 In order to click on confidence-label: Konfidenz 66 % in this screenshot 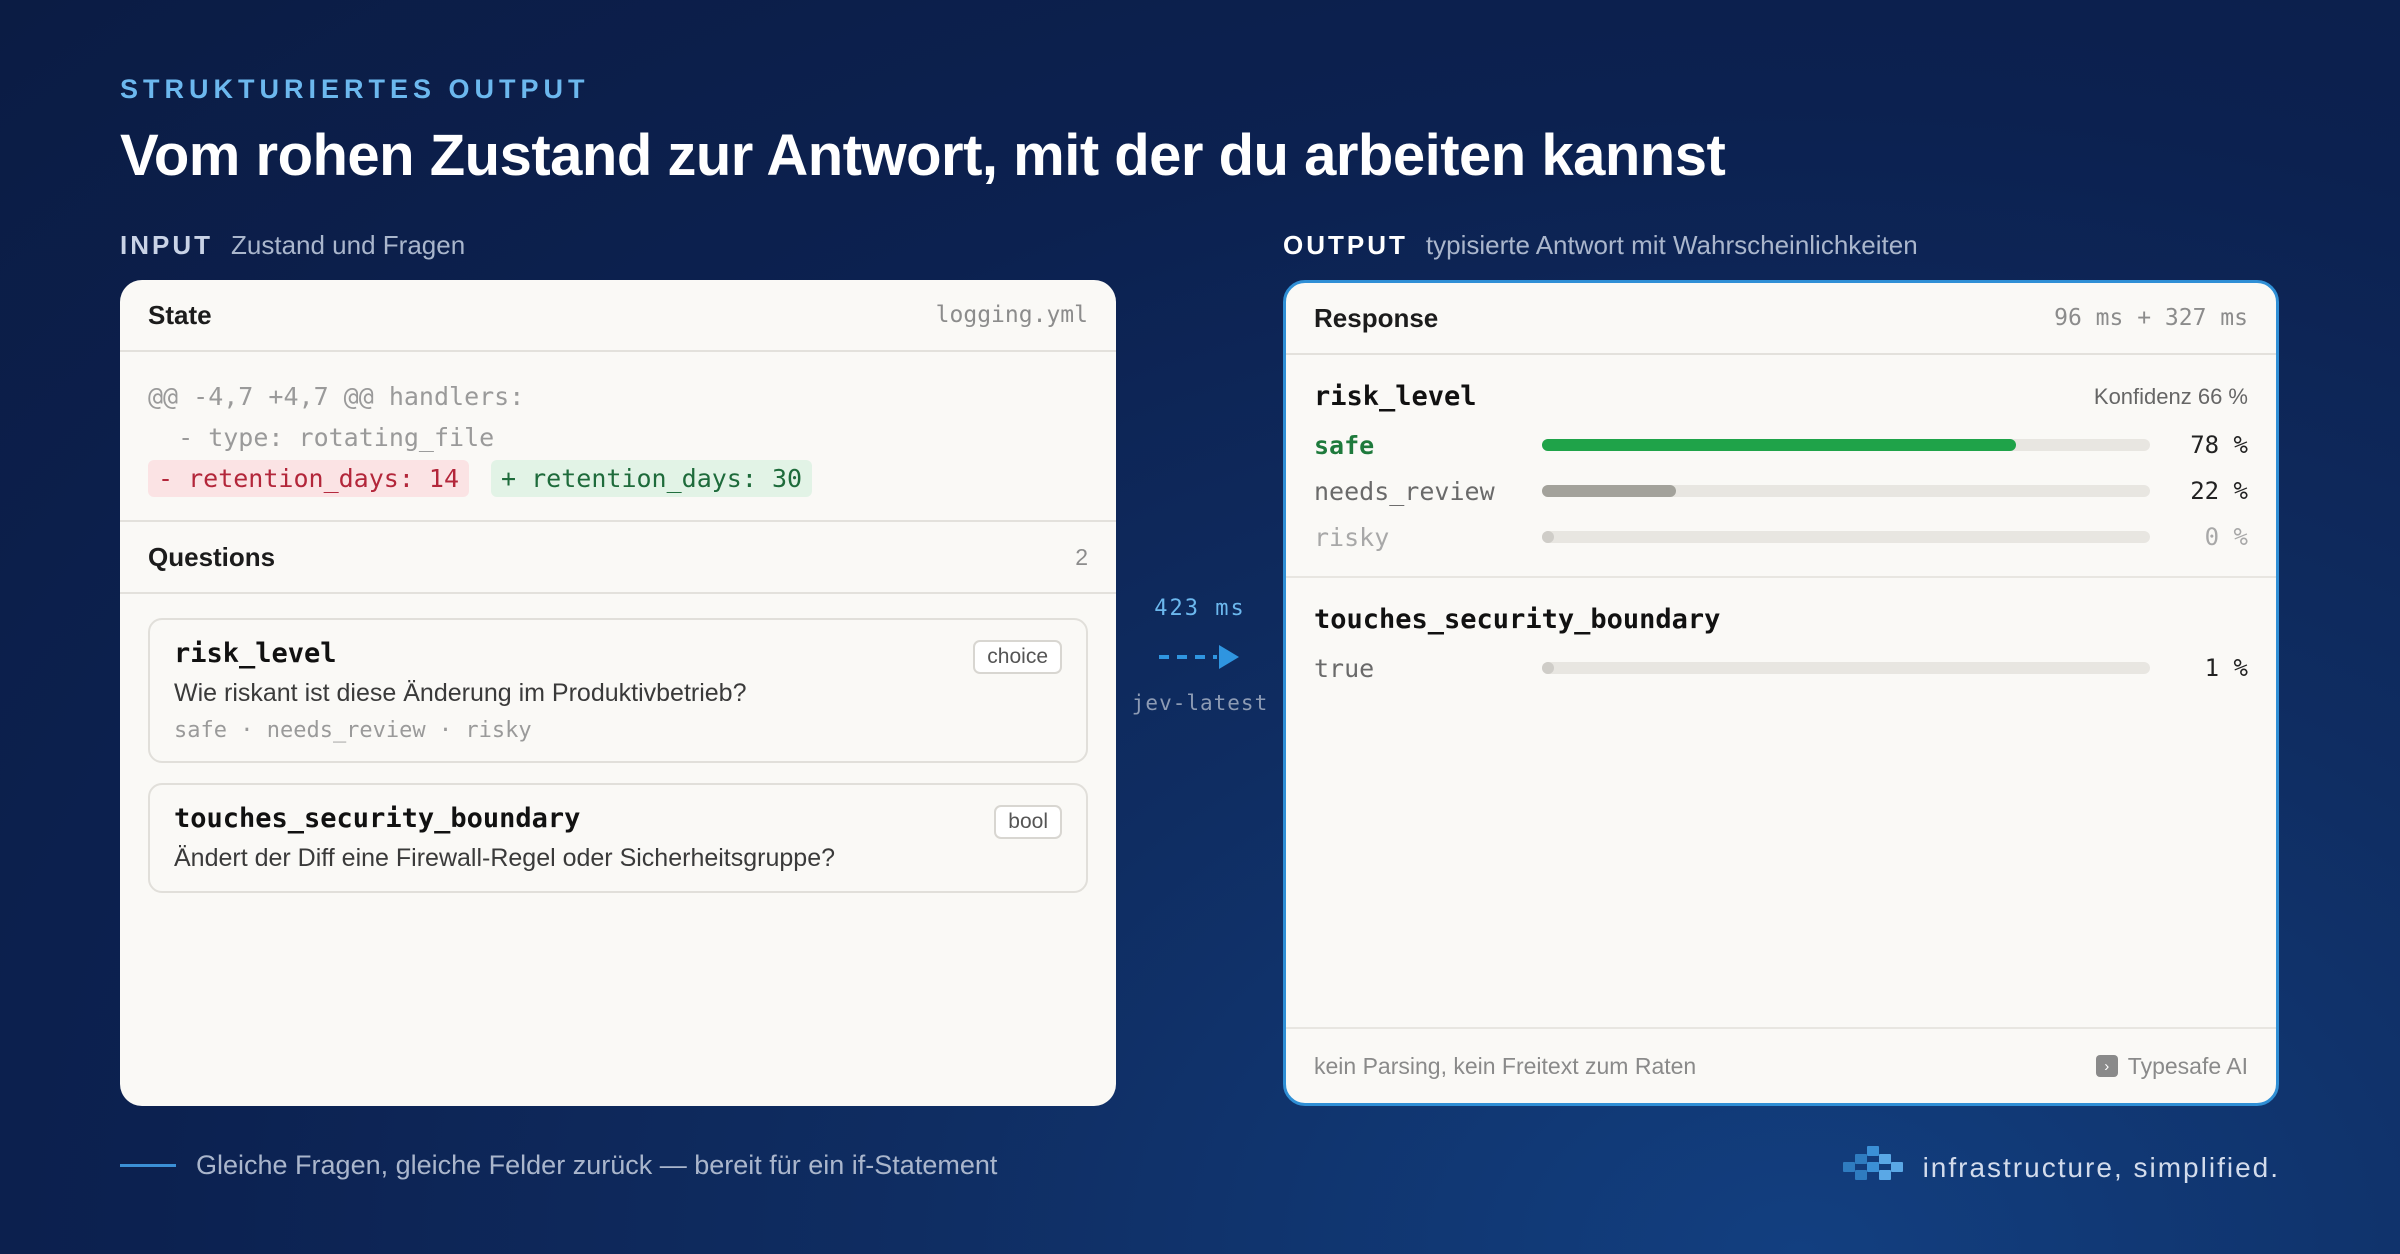, I will do `click(2170, 396)`.